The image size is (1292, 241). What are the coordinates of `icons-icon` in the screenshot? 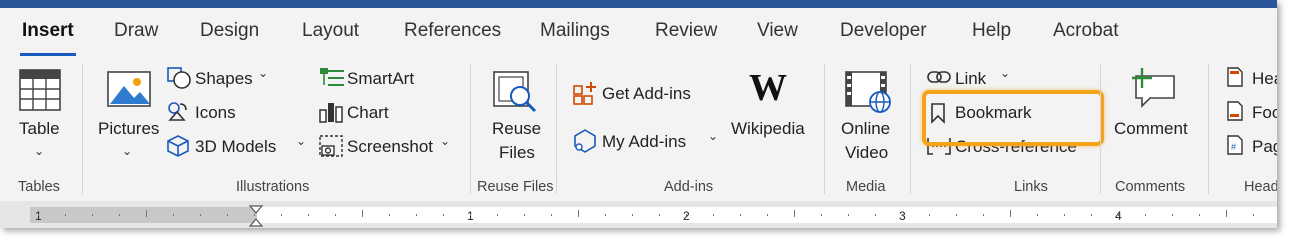 It's located at (178, 112).